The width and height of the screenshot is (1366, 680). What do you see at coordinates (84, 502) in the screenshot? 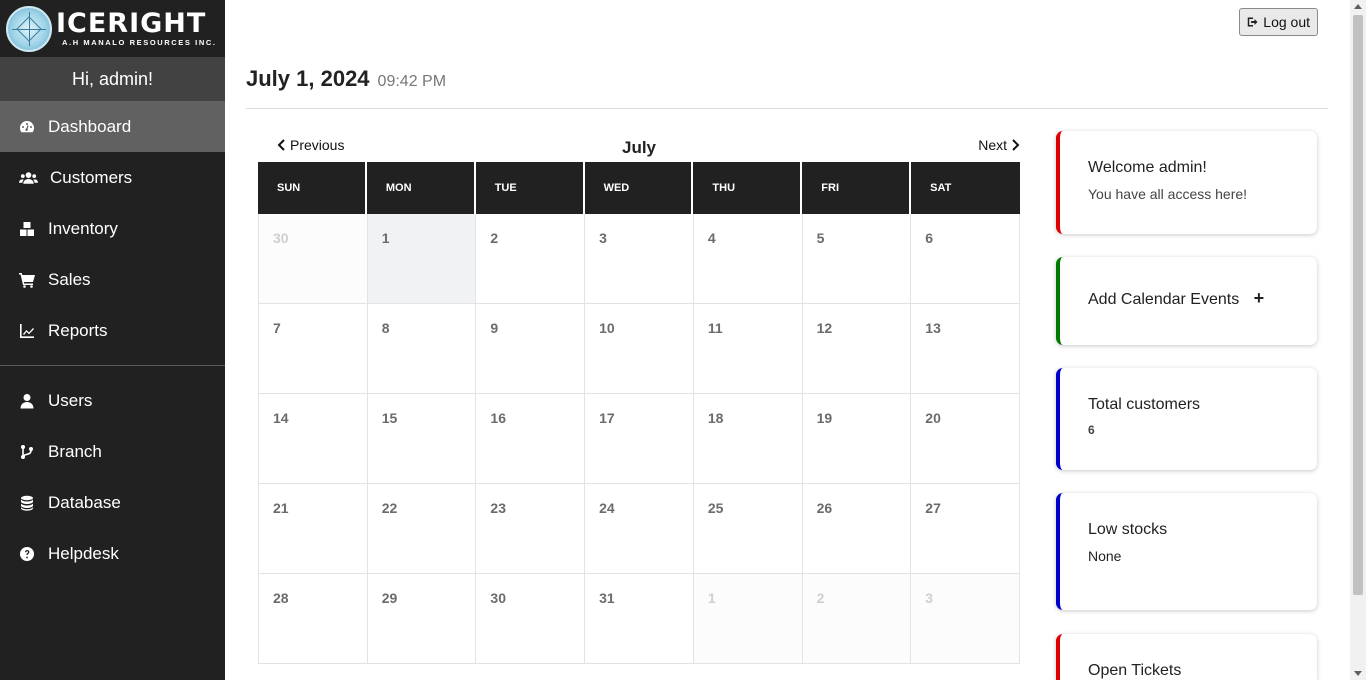
I see `sidebar-item-label: Database` at bounding box center [84, 502].